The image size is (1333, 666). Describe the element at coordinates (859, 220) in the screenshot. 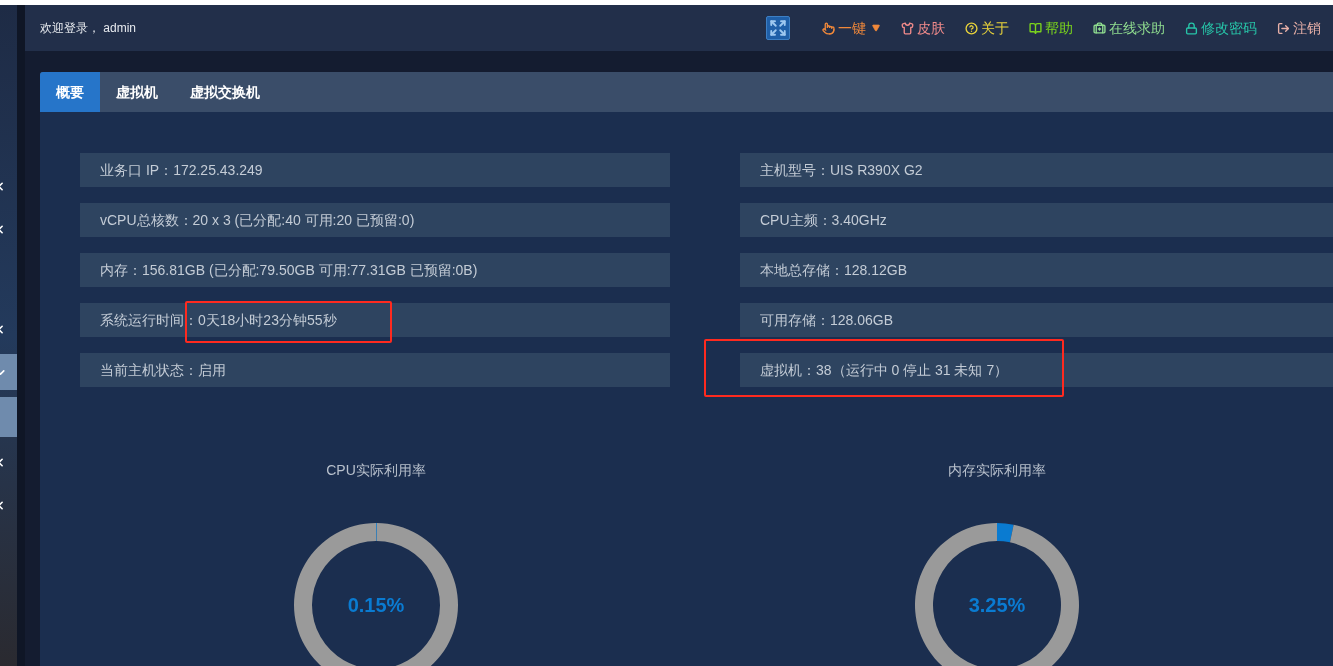

I see `info-value: 3.40GHz` at that location.